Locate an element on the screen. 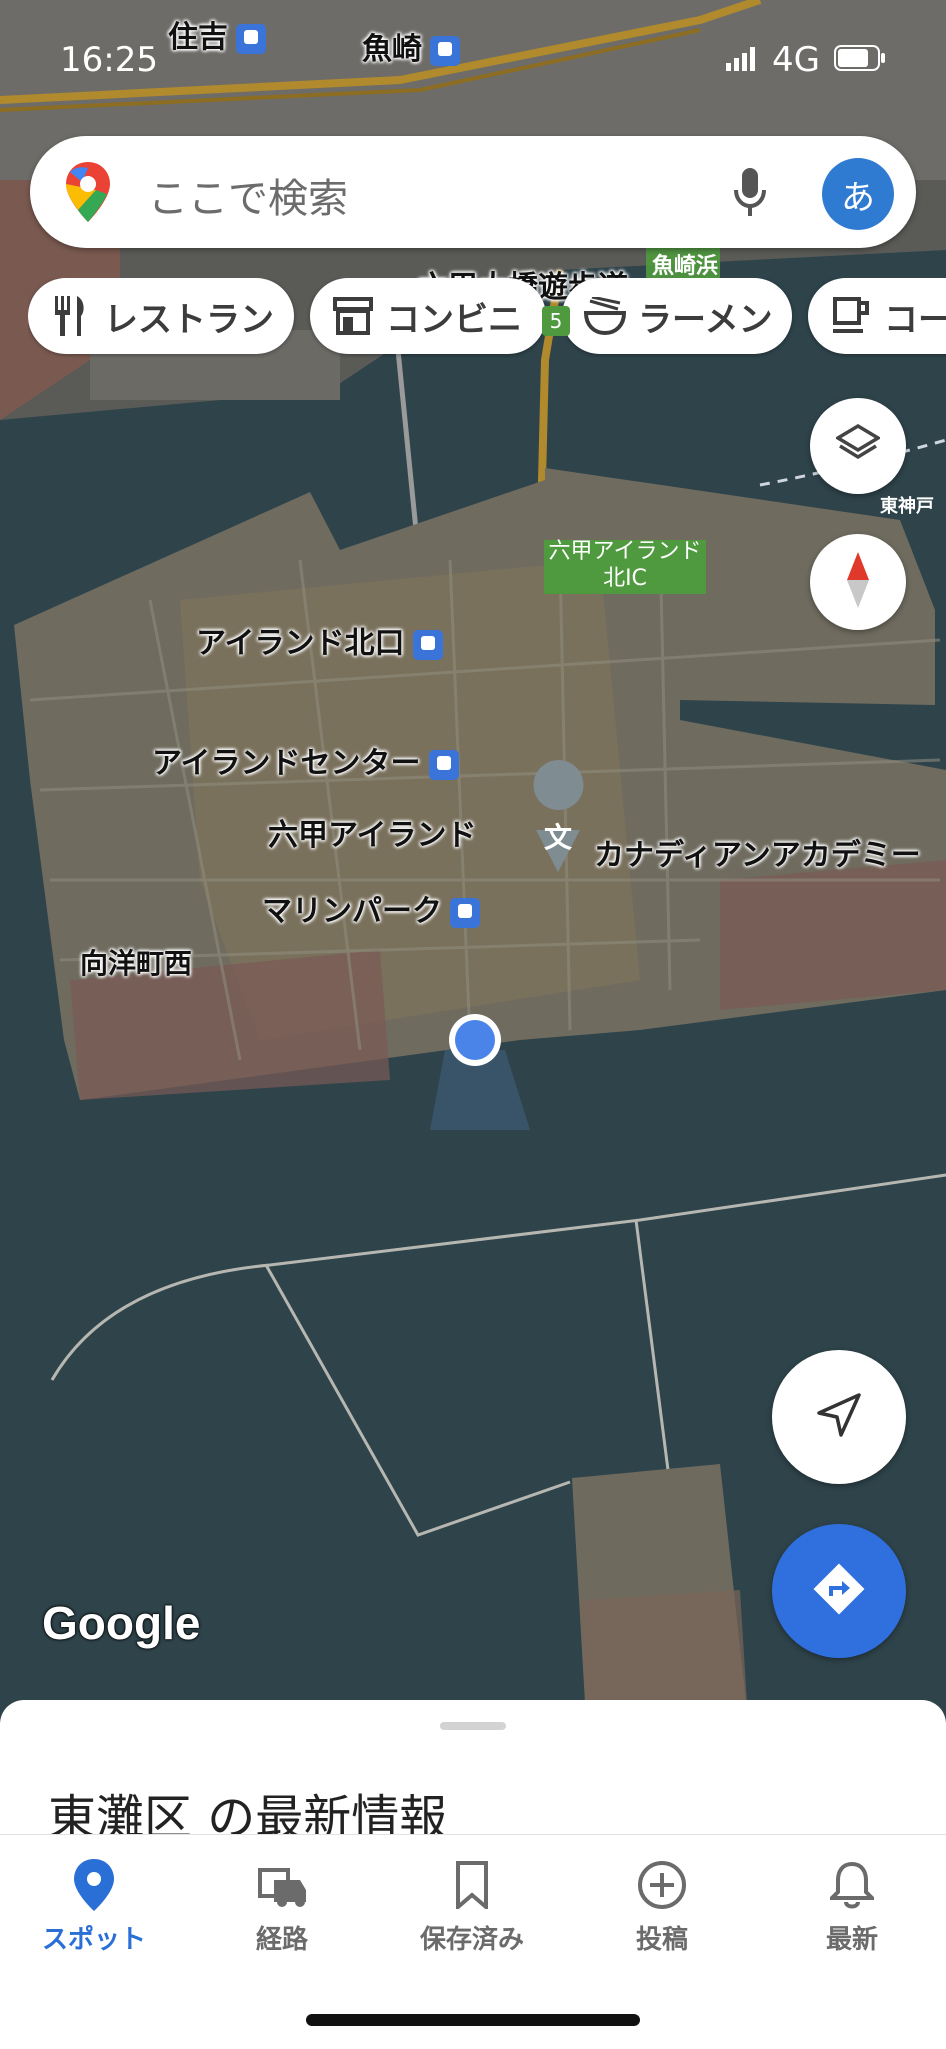  status-time: 16:25 is located at coordinates (109, 60).